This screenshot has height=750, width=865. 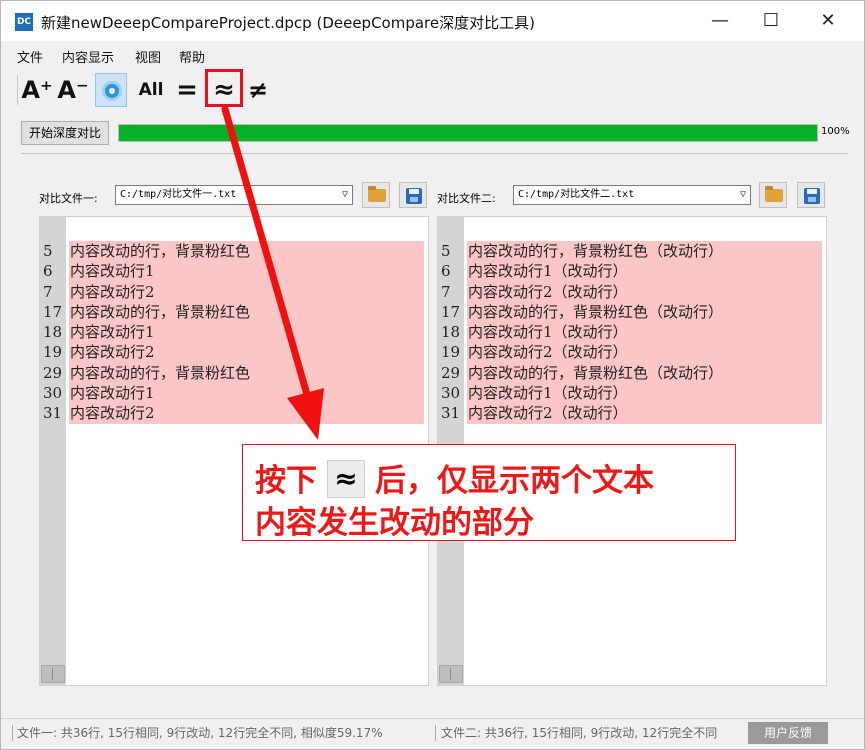 I want to click on text-line: 17 内容改动的行，背景粉红色, so click(x=234, y=312).